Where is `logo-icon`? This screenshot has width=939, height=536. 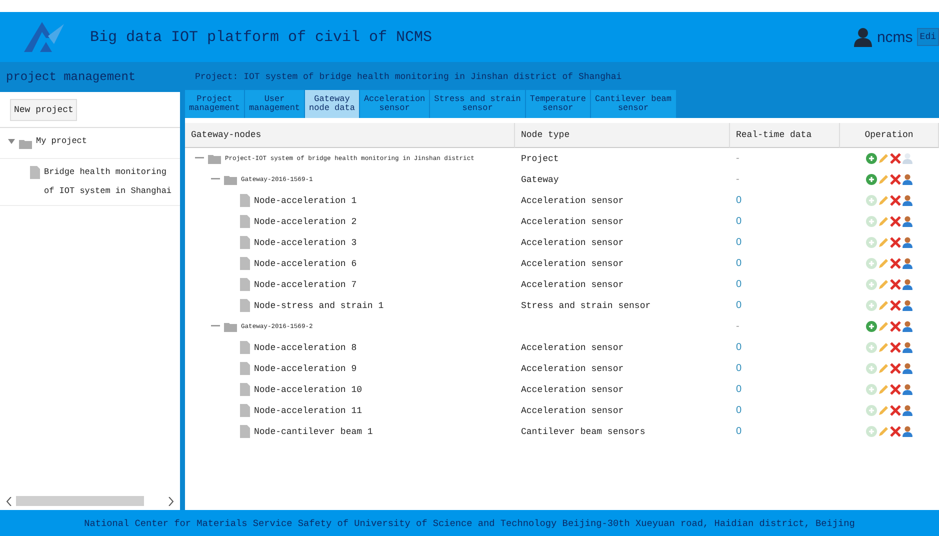
logo-icon is located at coordinates (44, 37).